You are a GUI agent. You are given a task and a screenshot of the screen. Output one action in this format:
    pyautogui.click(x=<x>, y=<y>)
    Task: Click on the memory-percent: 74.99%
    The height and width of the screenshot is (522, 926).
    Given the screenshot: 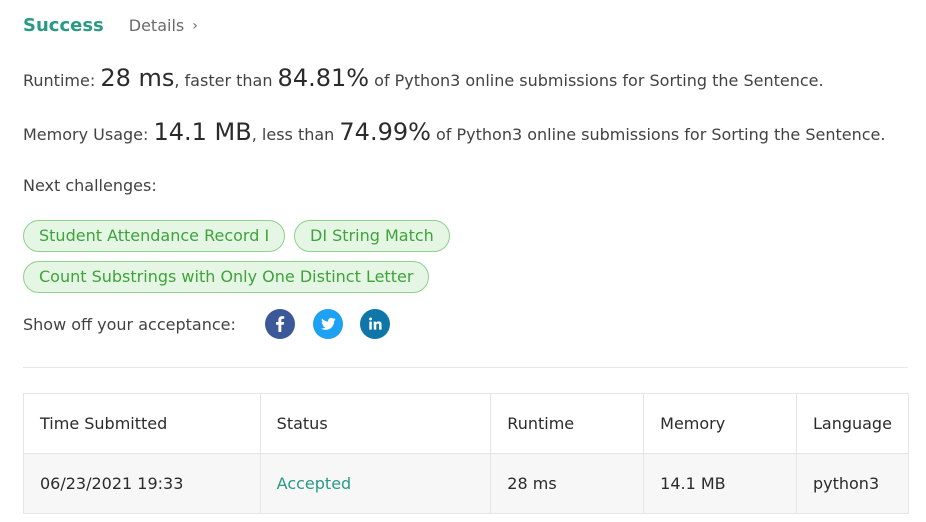 What is the action you would take?
    pyautogui.click(x=385, y=132)
    